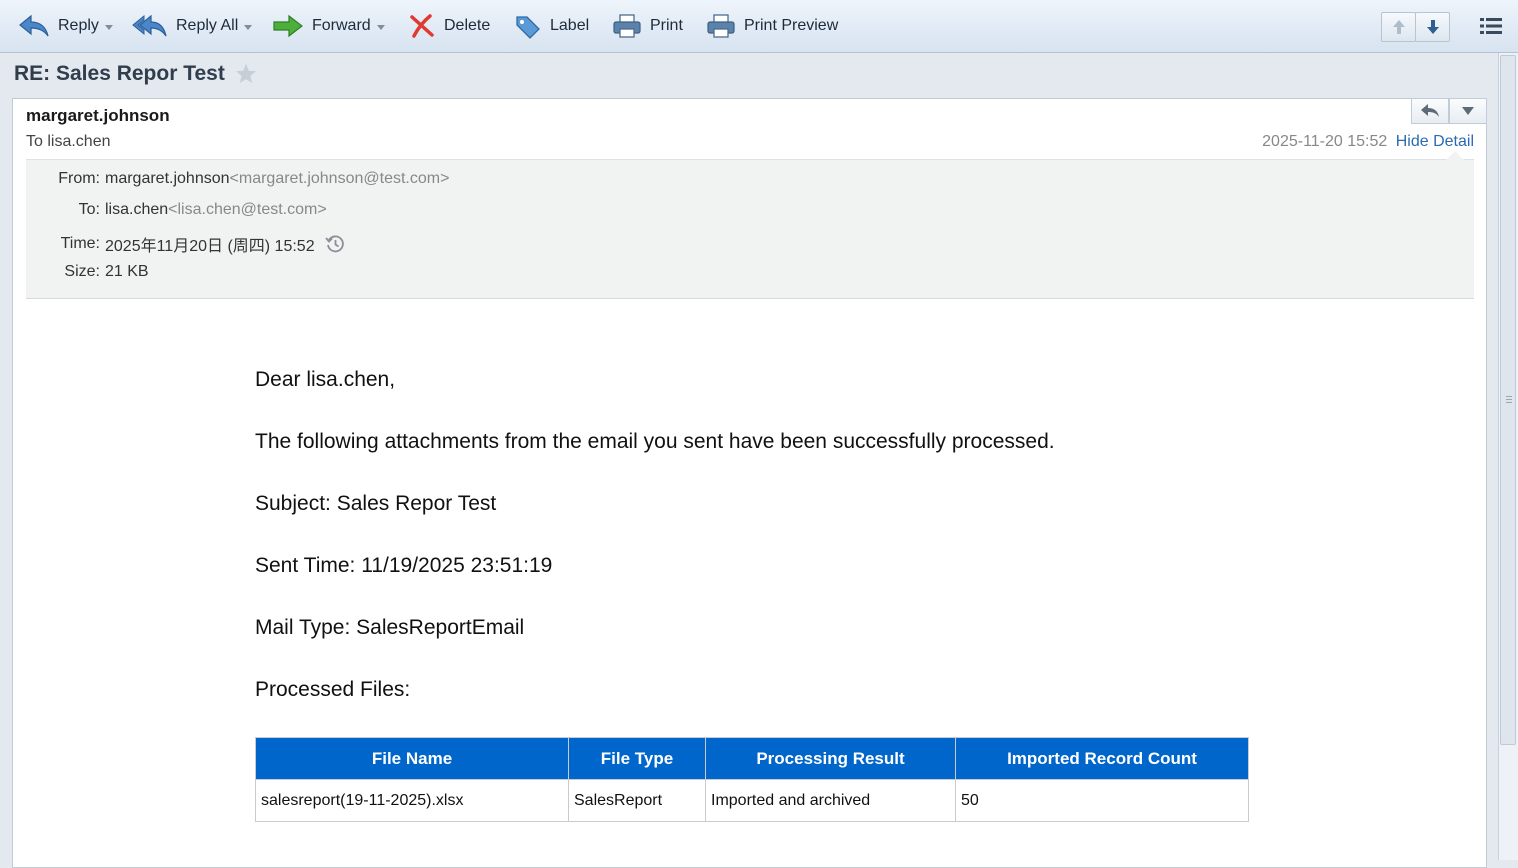 The height and width of the screenshot is (868, 1518). I want to click on more-actions-button, so click(1468, 111).